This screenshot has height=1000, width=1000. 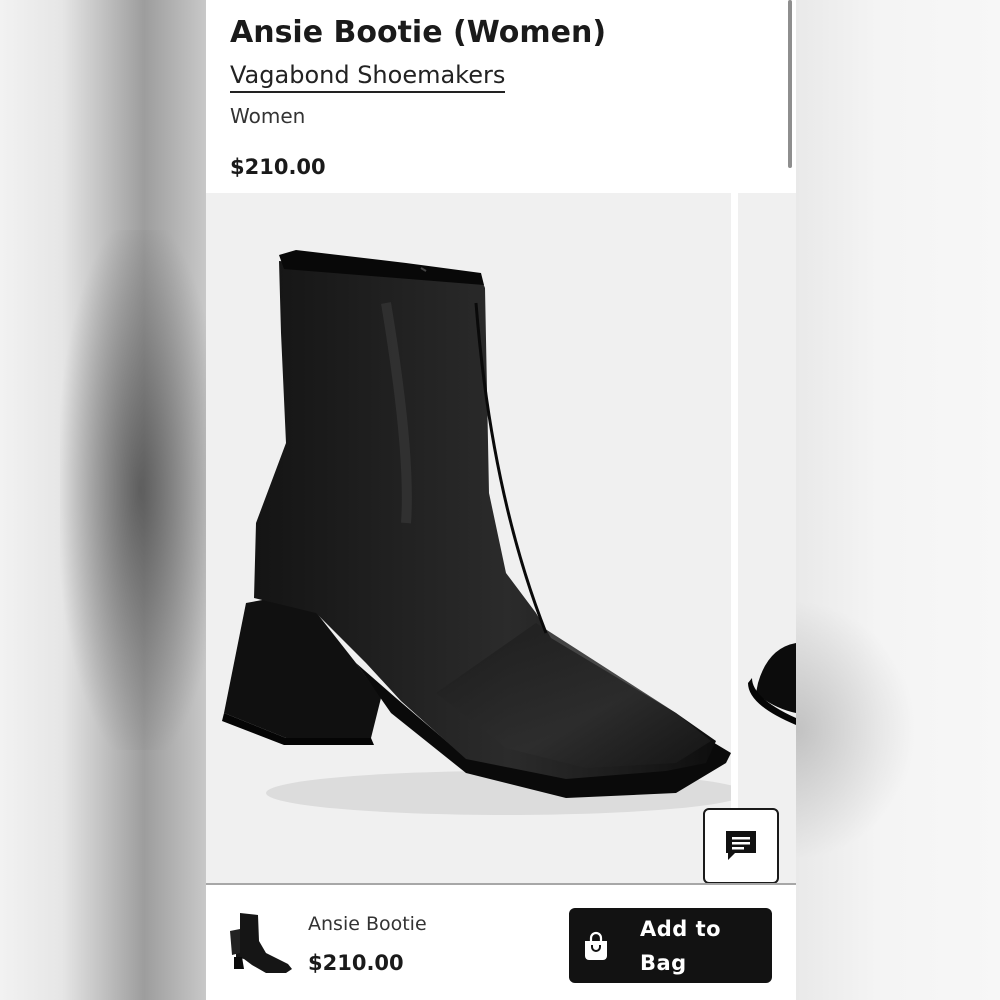 I want to click on add-to-bag-button: Add to Bag, so click(x=670, y=945).